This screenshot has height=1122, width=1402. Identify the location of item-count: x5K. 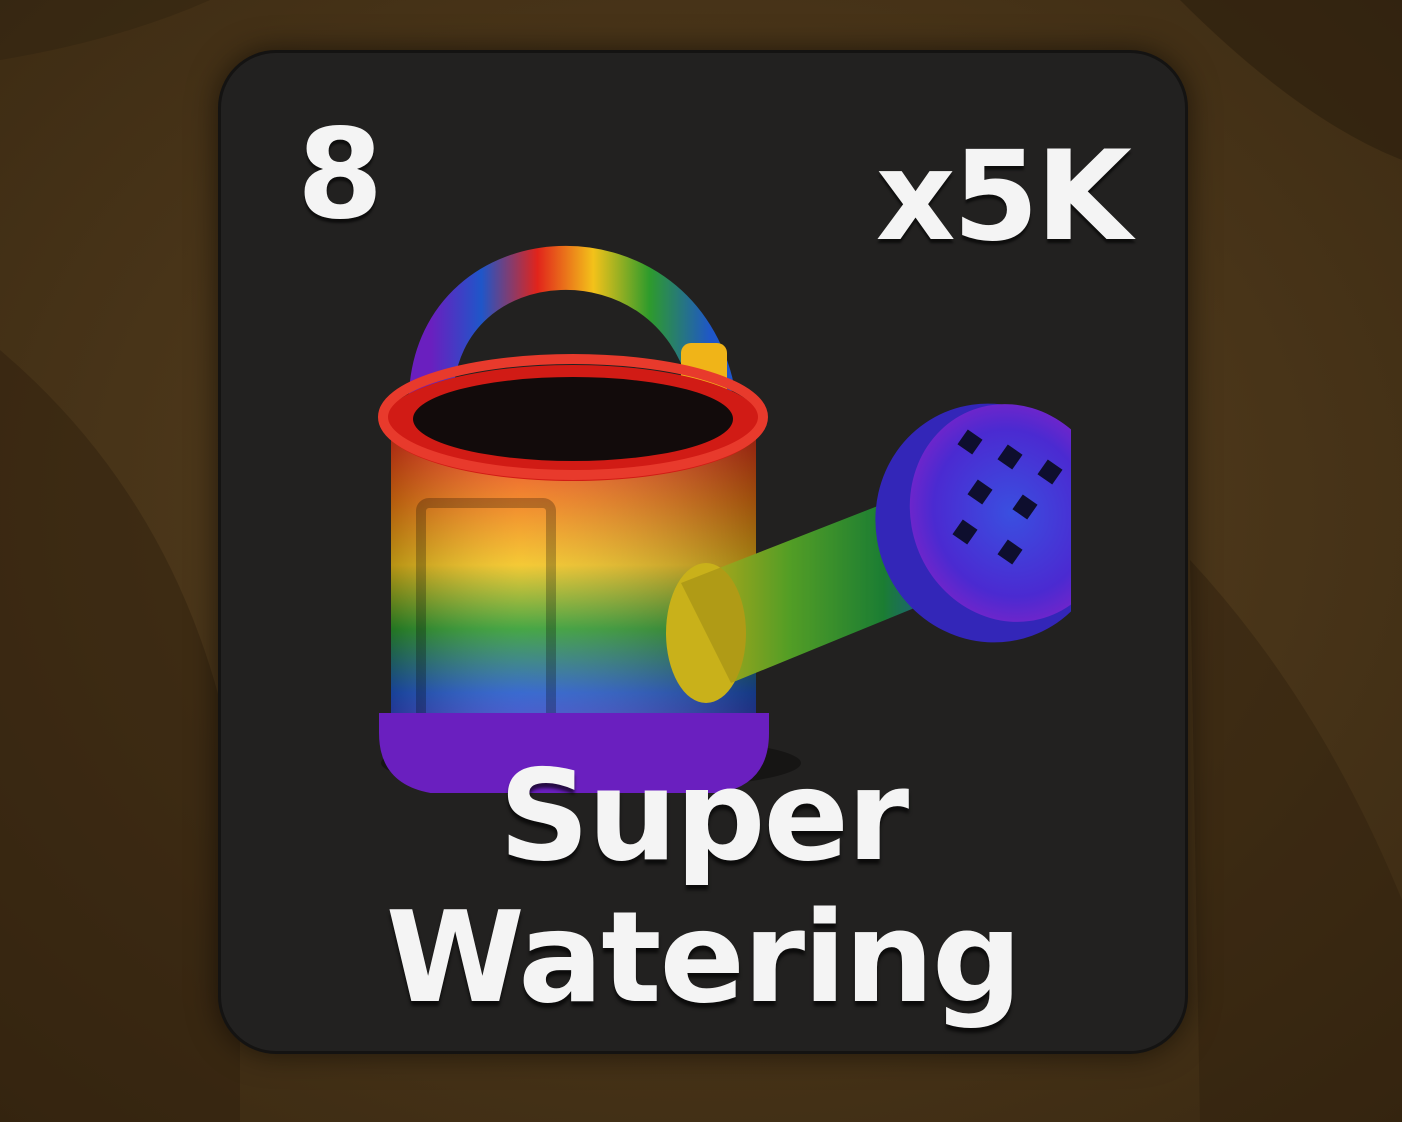
(1003, 197).